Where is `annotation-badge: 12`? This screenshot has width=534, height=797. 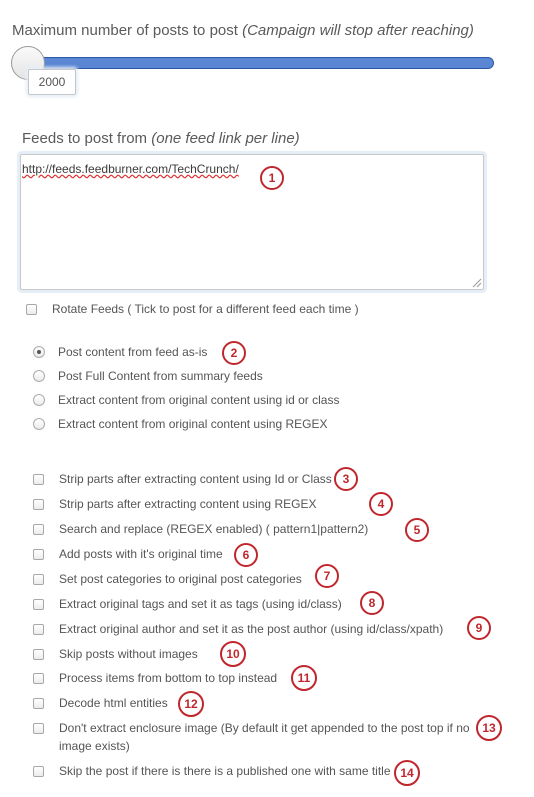
annotation-badge: 12 is located at coordinates (191, 704).